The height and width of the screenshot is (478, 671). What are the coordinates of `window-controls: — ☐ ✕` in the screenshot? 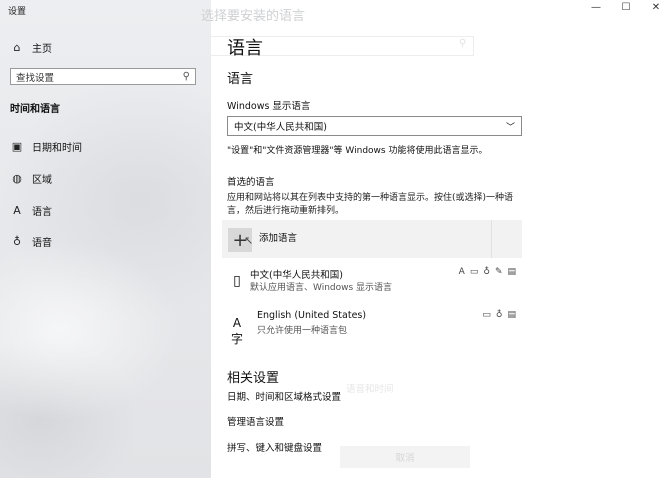 It's located at (626, 9).